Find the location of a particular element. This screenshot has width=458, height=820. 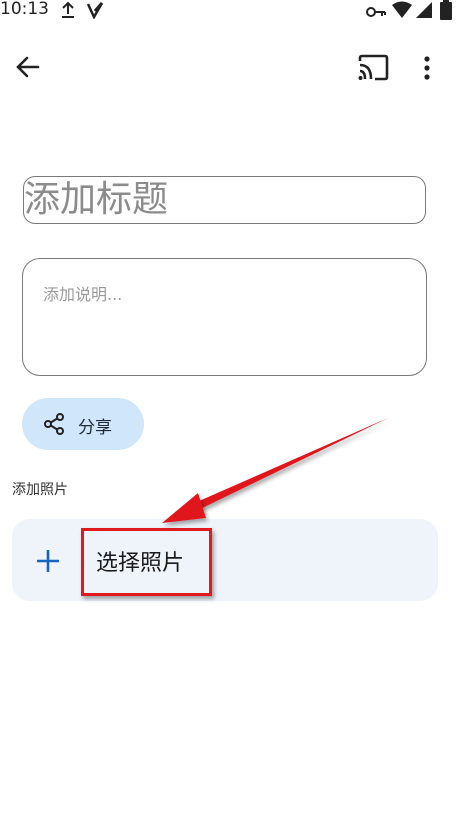

more-vert-icon is located at coordinates (427, 68).